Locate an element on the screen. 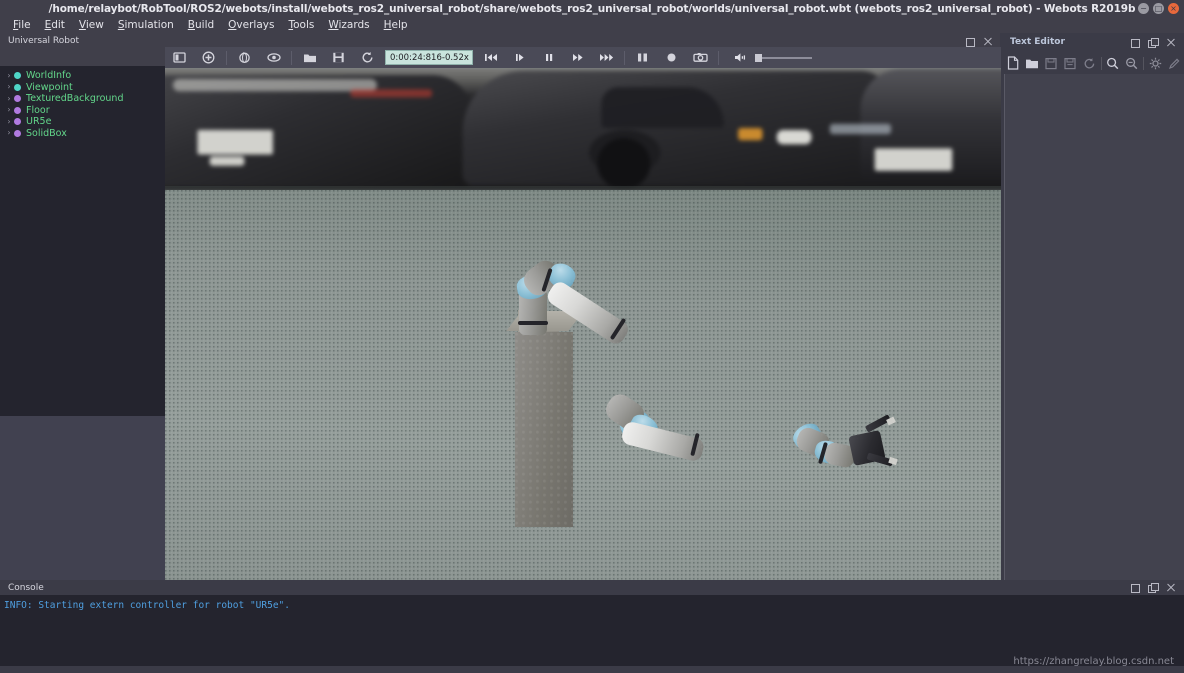 This screenshot has width=1184, height=673. menu-build-label: uild is located at coordinates (205, 25).